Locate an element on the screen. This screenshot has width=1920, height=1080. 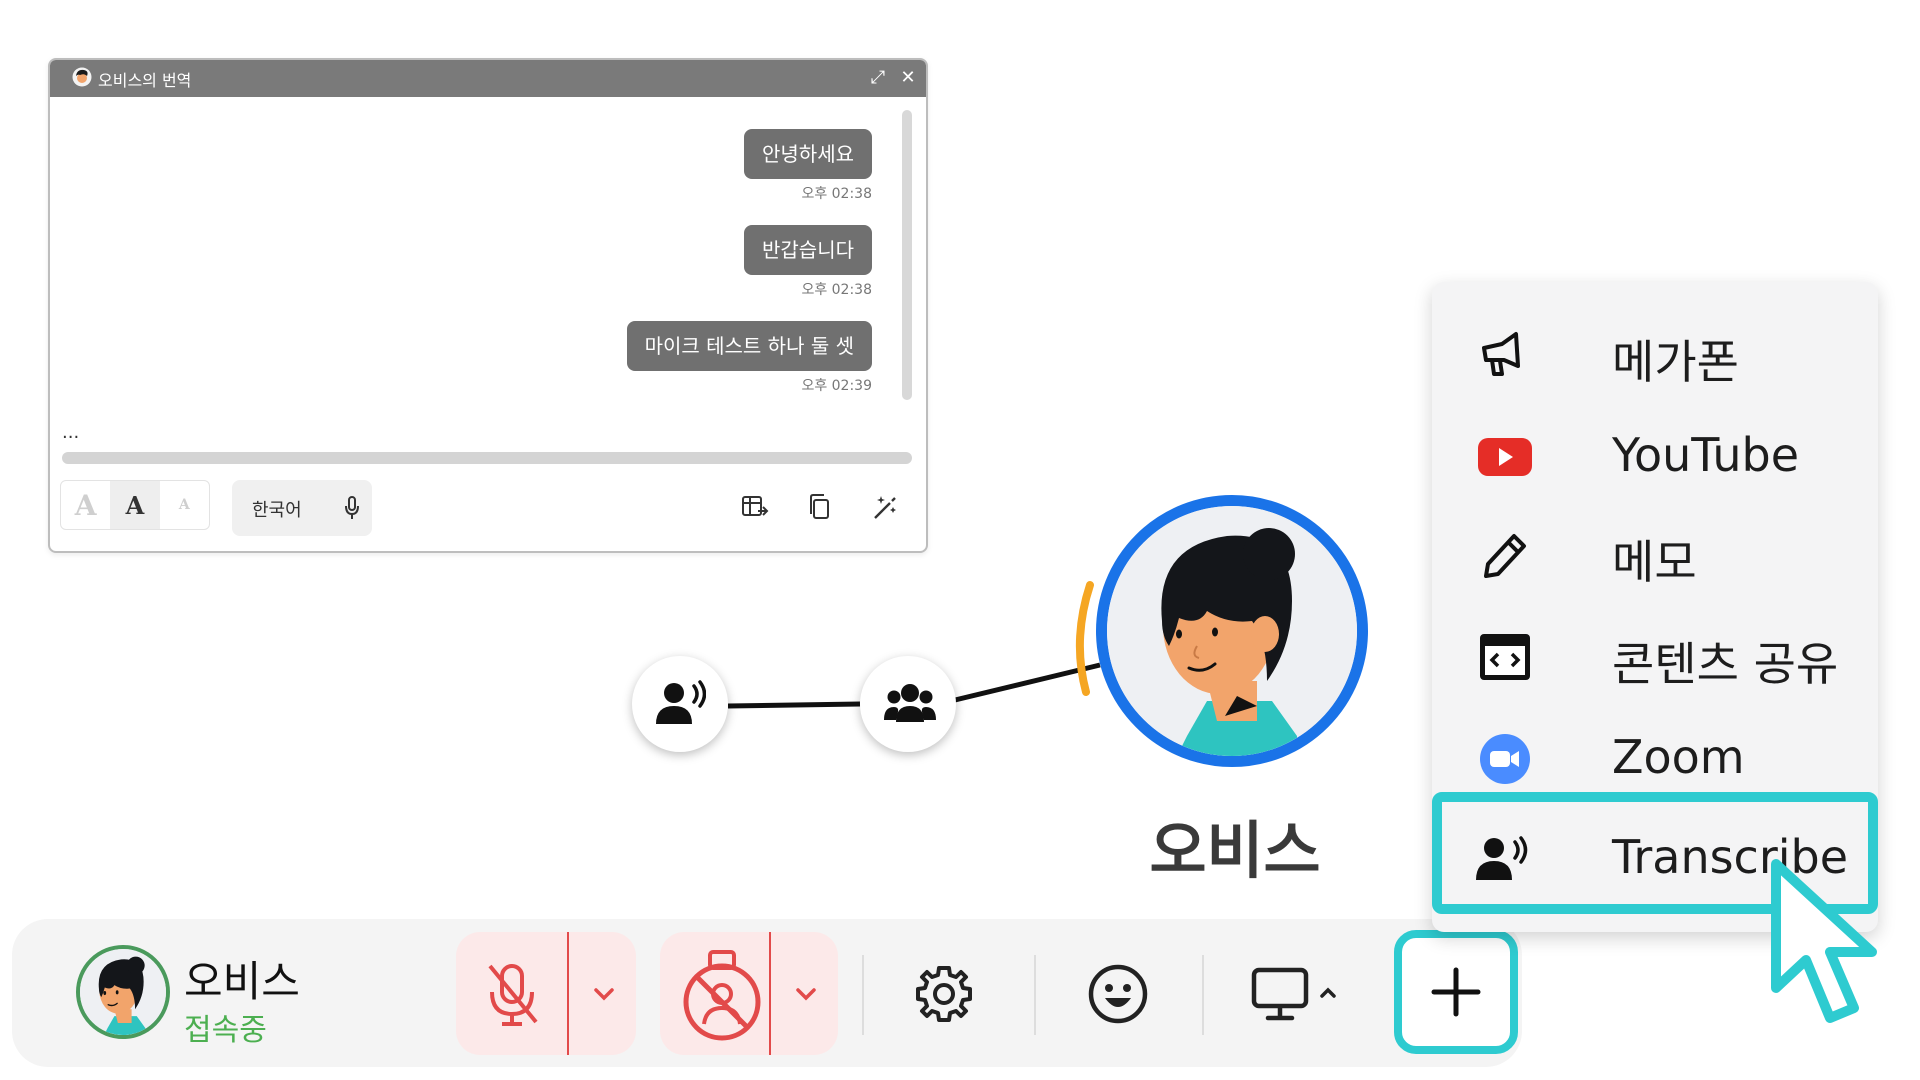
menu-item-youtube: YouTube is located at coordinates (1655, 456).